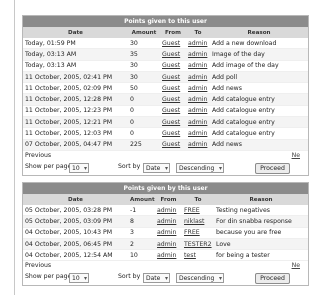 This screenshot has height=295, width=320. What do you see at coordinates (261, 221) in the screenshot?
I see `reason-cell: For din snabba response` at bounding box center [261, 221].